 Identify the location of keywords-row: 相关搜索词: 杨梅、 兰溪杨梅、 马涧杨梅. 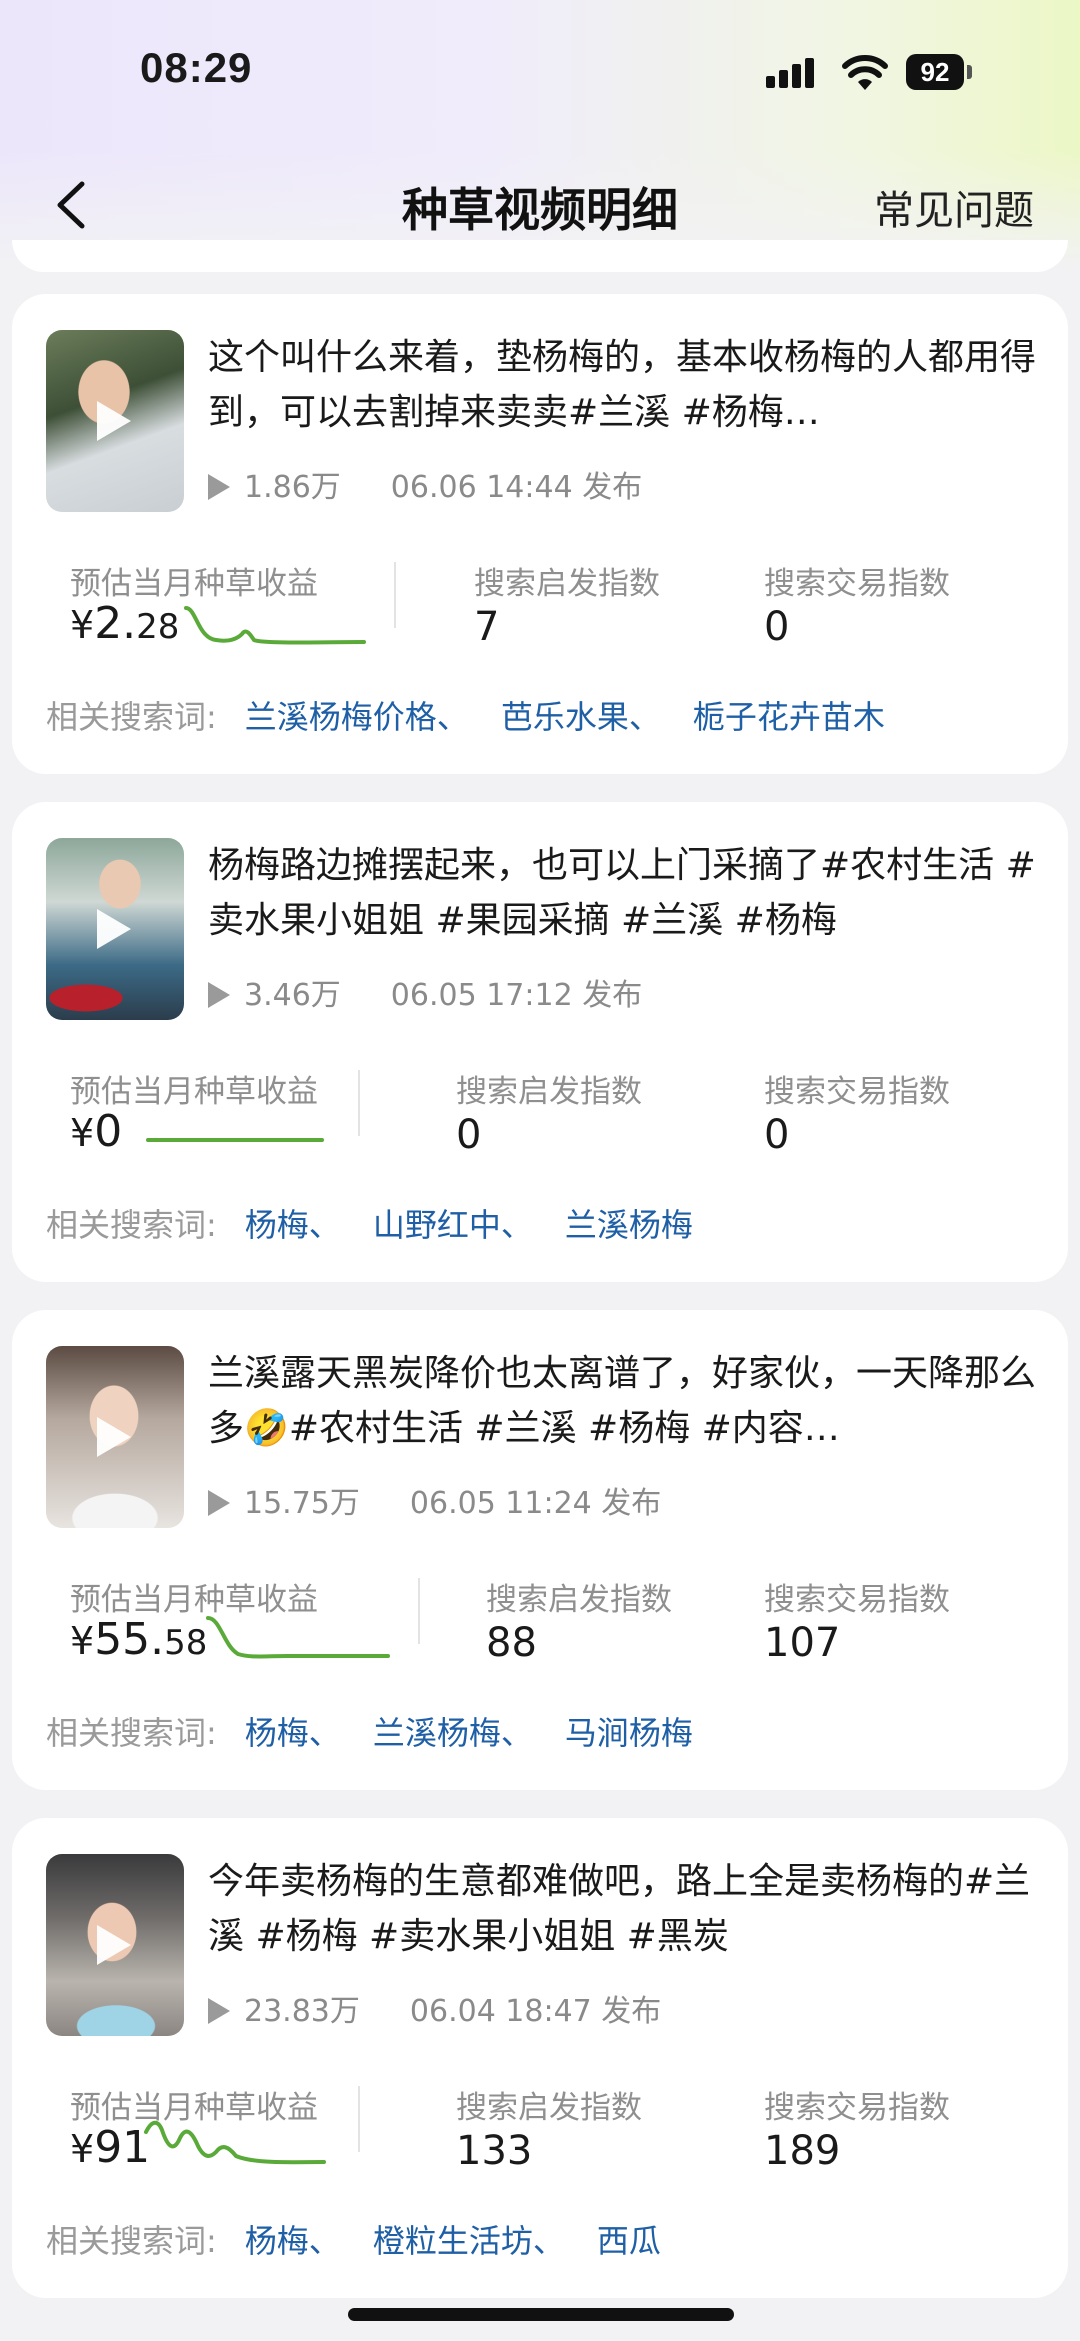
(385, 1731).